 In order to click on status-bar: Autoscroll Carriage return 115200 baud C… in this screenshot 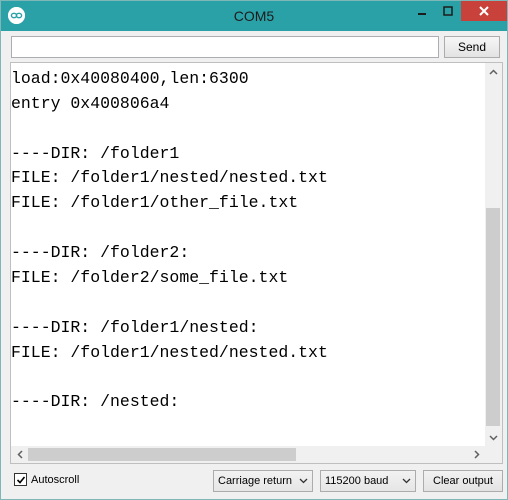, I will do `click(254, 481)`.